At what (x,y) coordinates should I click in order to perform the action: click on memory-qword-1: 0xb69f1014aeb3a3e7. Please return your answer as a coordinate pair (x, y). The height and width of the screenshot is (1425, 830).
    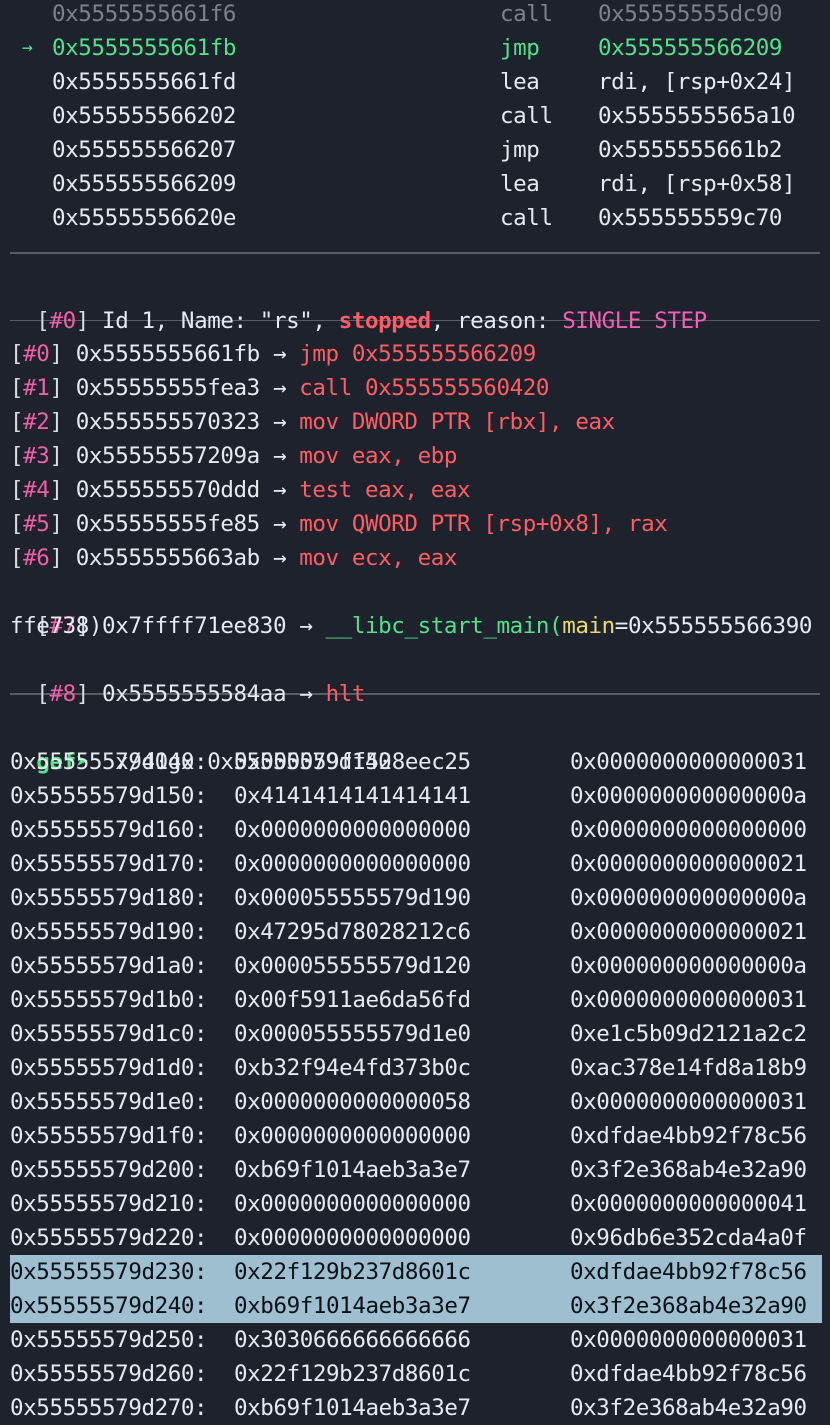
    Looking at the image, I should click on (352, 1407).